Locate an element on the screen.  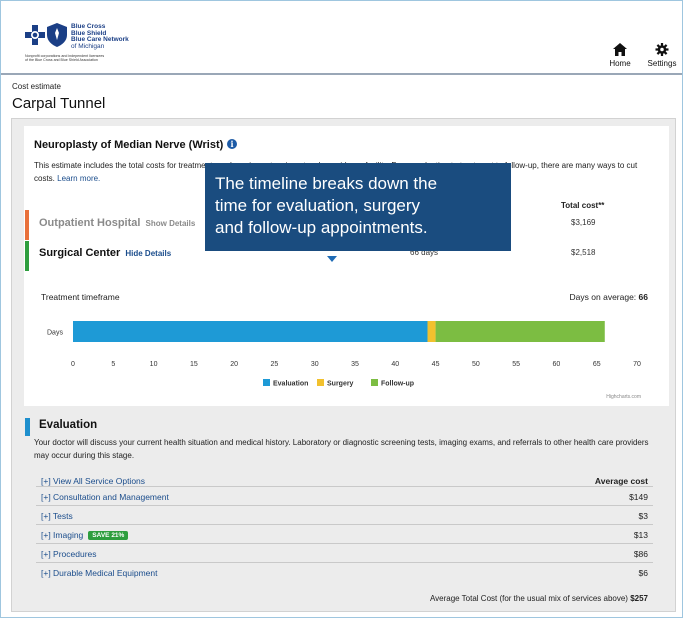
service-tests-link: [+] Tests is located at coordinates (57, 516).